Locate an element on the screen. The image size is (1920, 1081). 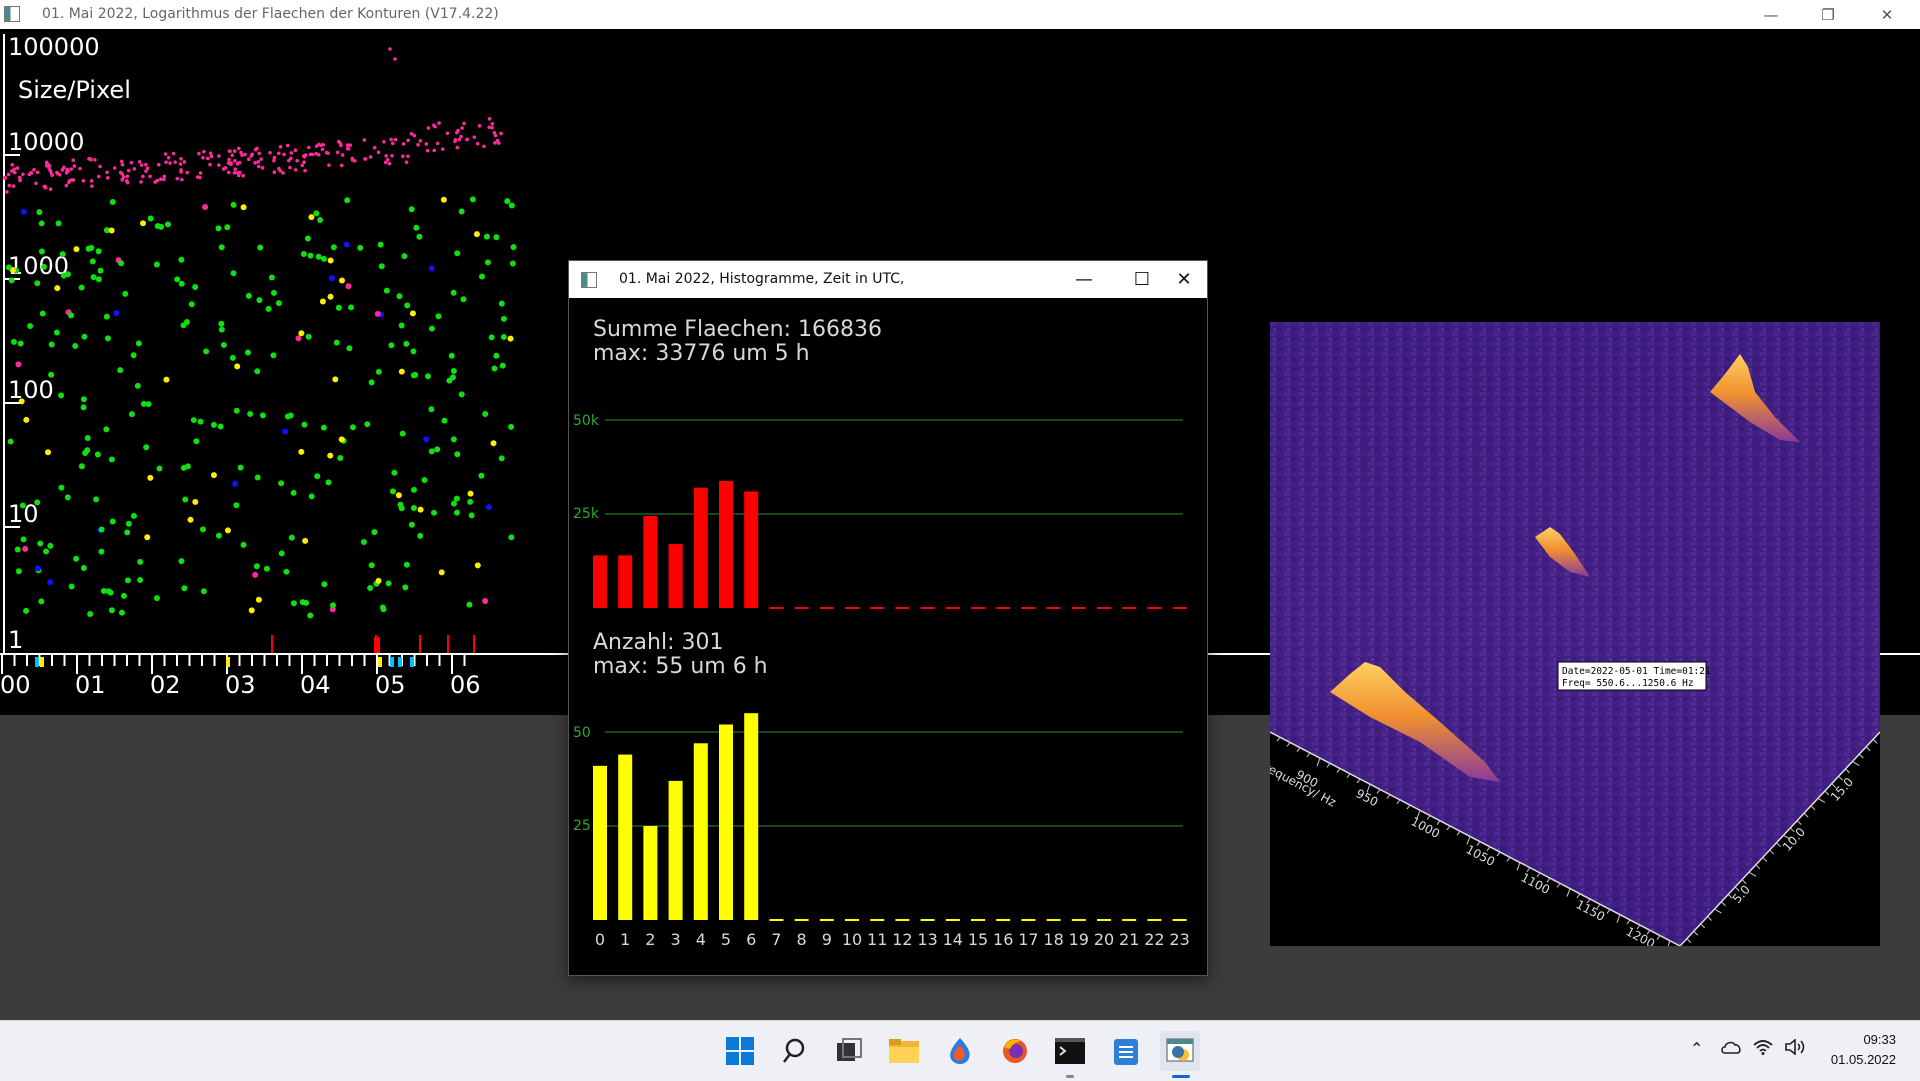
chevron-up-icon: ⌃ is located at coordinates (1696, 1048).